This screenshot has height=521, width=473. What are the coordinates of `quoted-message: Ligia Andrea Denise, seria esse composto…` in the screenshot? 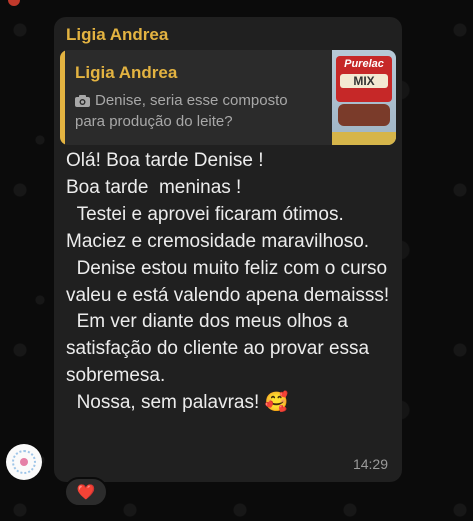 It's located at (228, 97).